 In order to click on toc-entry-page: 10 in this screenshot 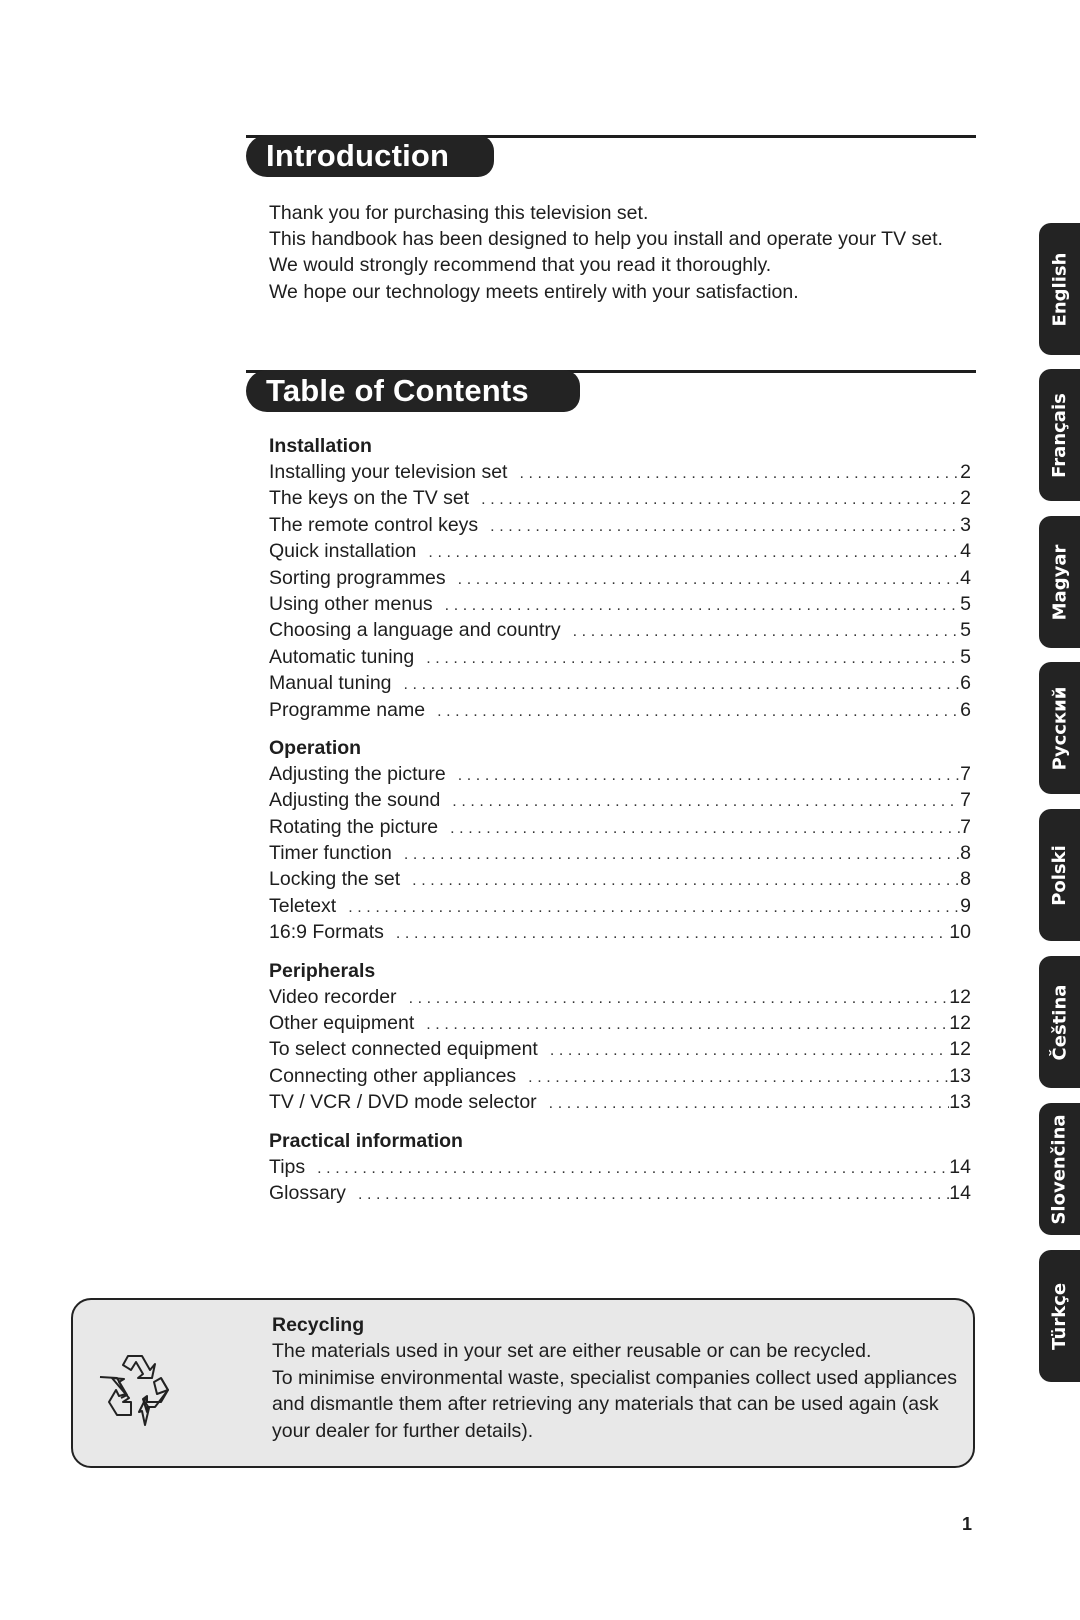, I will do `click(960, 932)`.